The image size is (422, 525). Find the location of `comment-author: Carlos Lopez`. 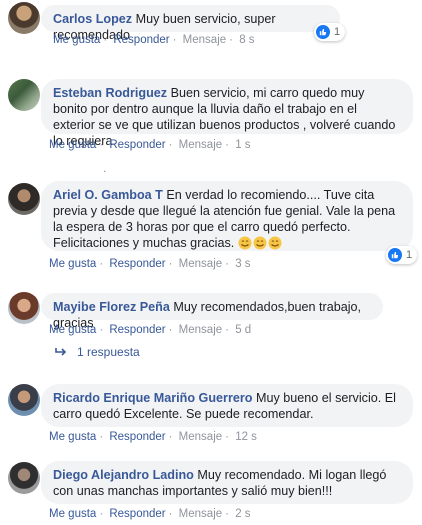

comment-author: Carlos Lopez is located at coordinates (92, 19).